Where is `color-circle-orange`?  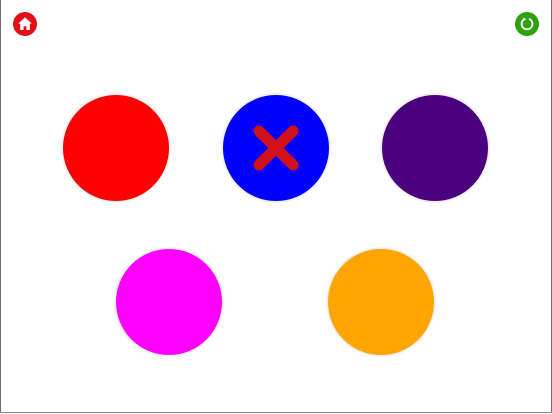 color-circle-orange is located at coordinates (381, 302).